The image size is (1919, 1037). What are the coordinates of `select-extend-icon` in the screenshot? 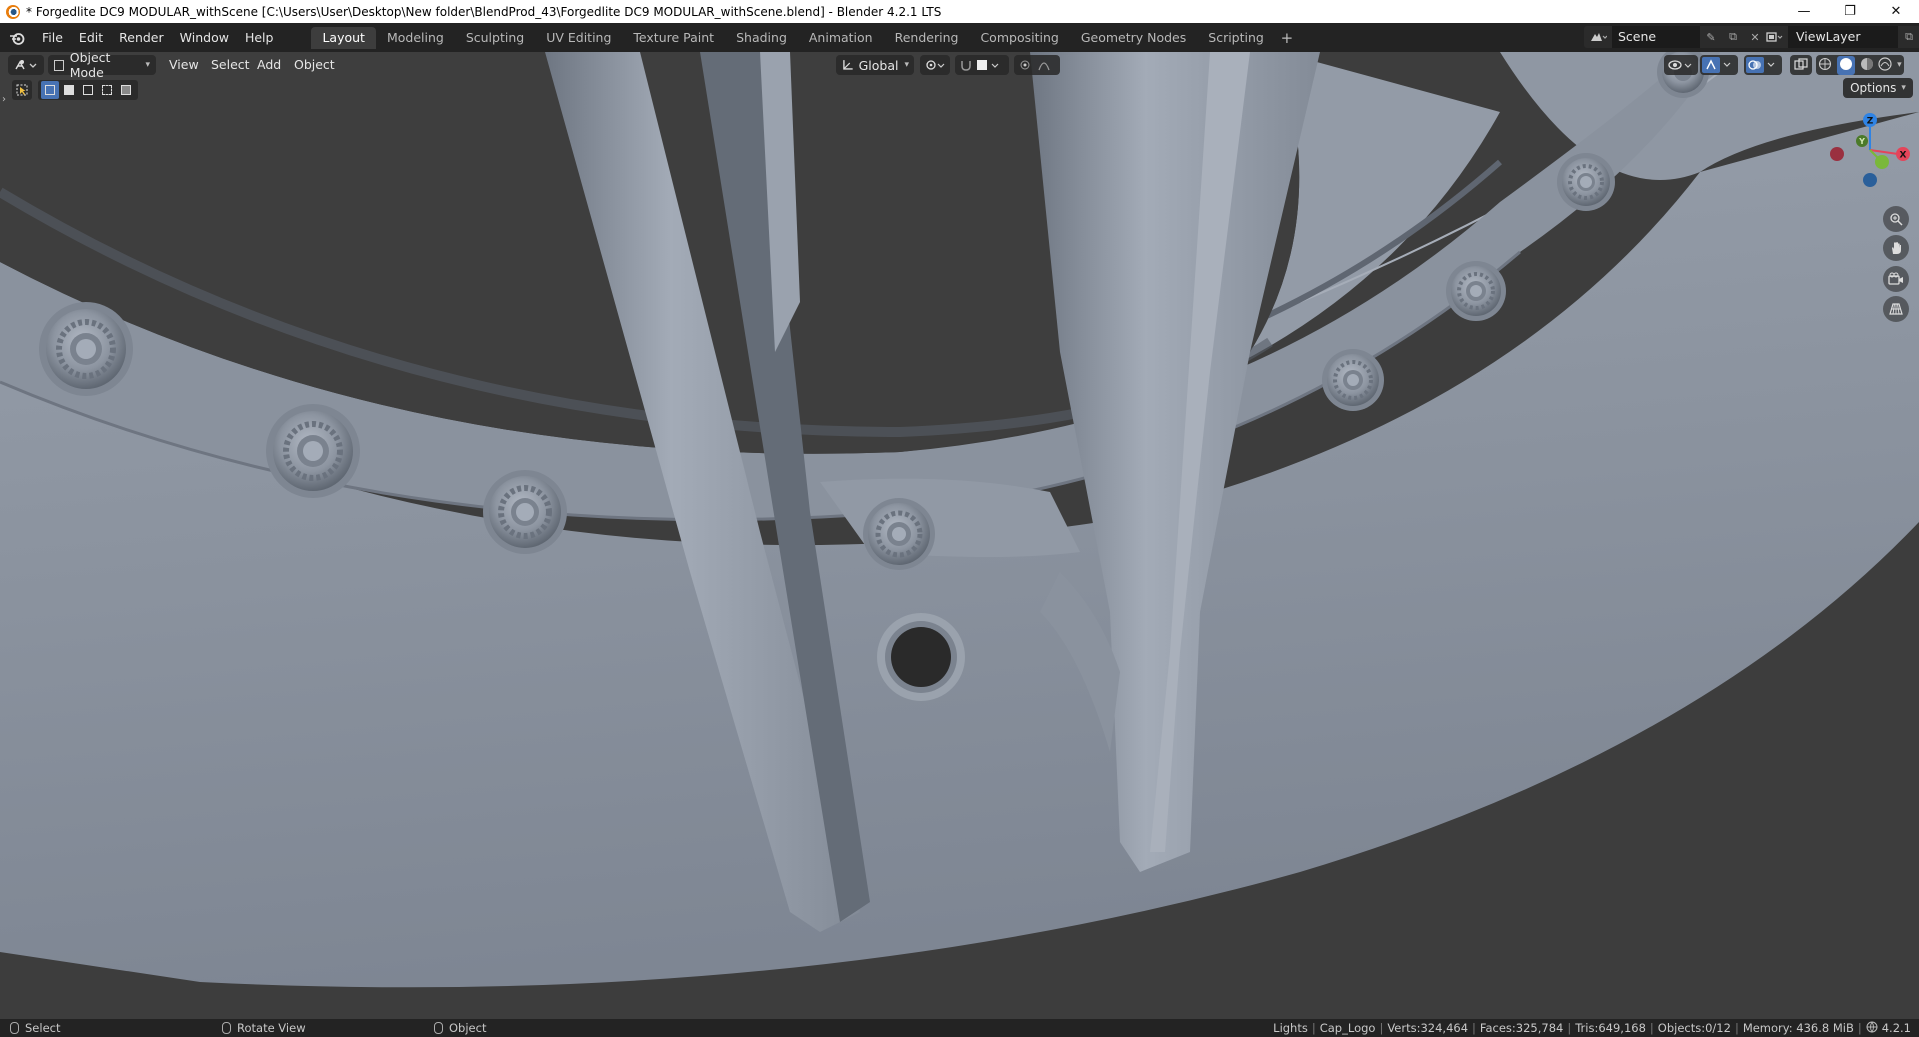 It's located at (69, 90).